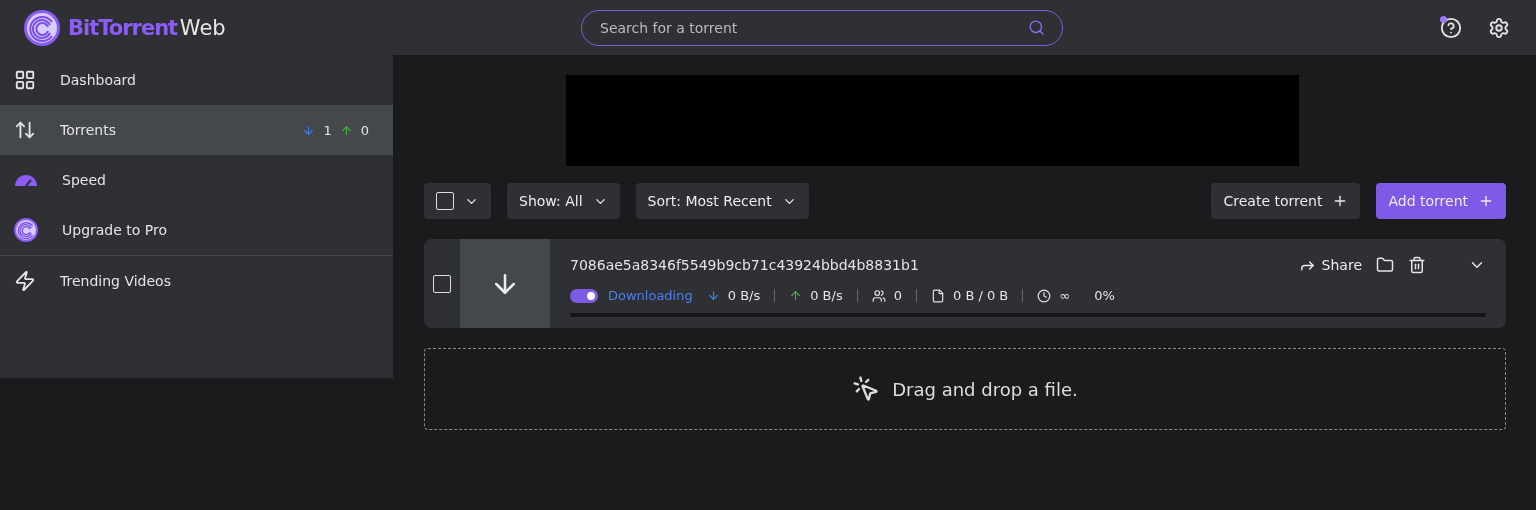  What do you see at coordinates (98, 80) in the screenshot?
I see `sidebar-label: Dashboard` at bounding box center [98, 80].